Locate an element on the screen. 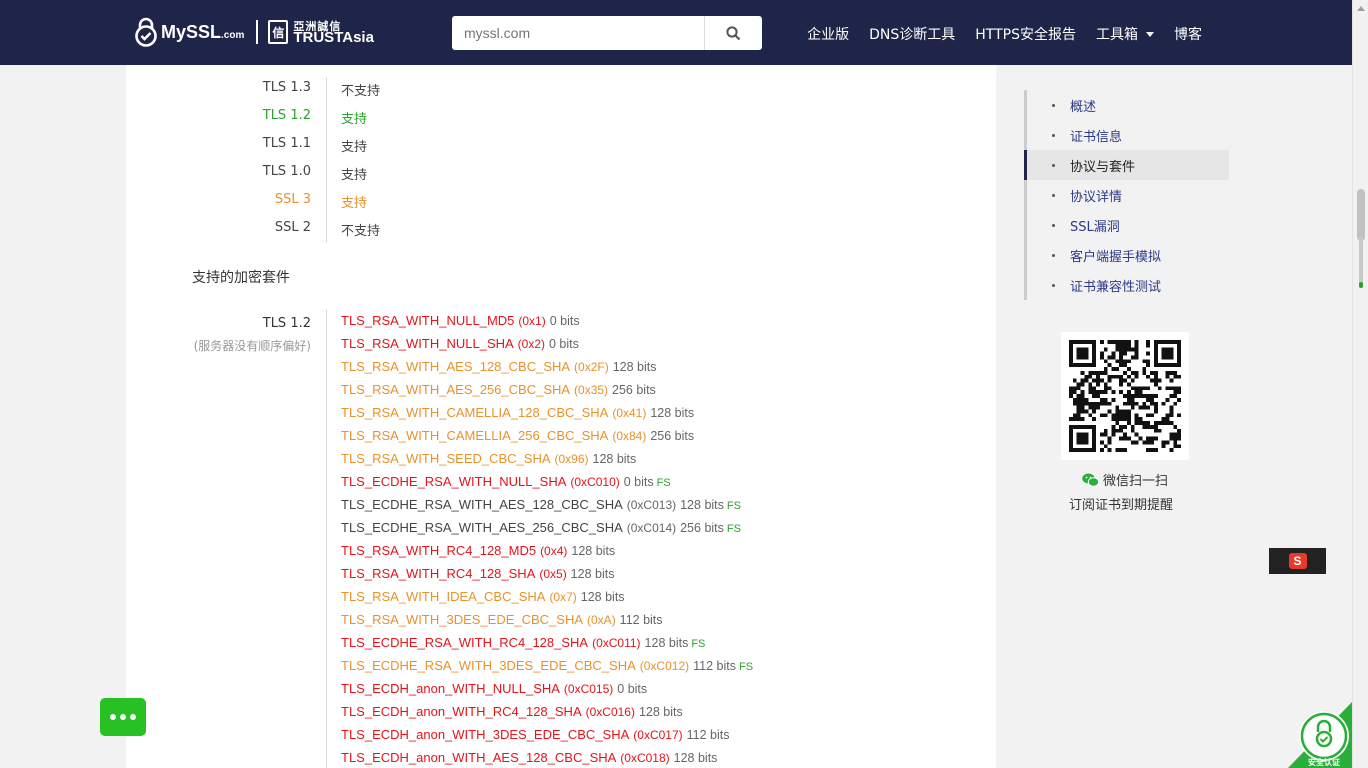  scroll-position-marker is located at coordinates (1361, 285).